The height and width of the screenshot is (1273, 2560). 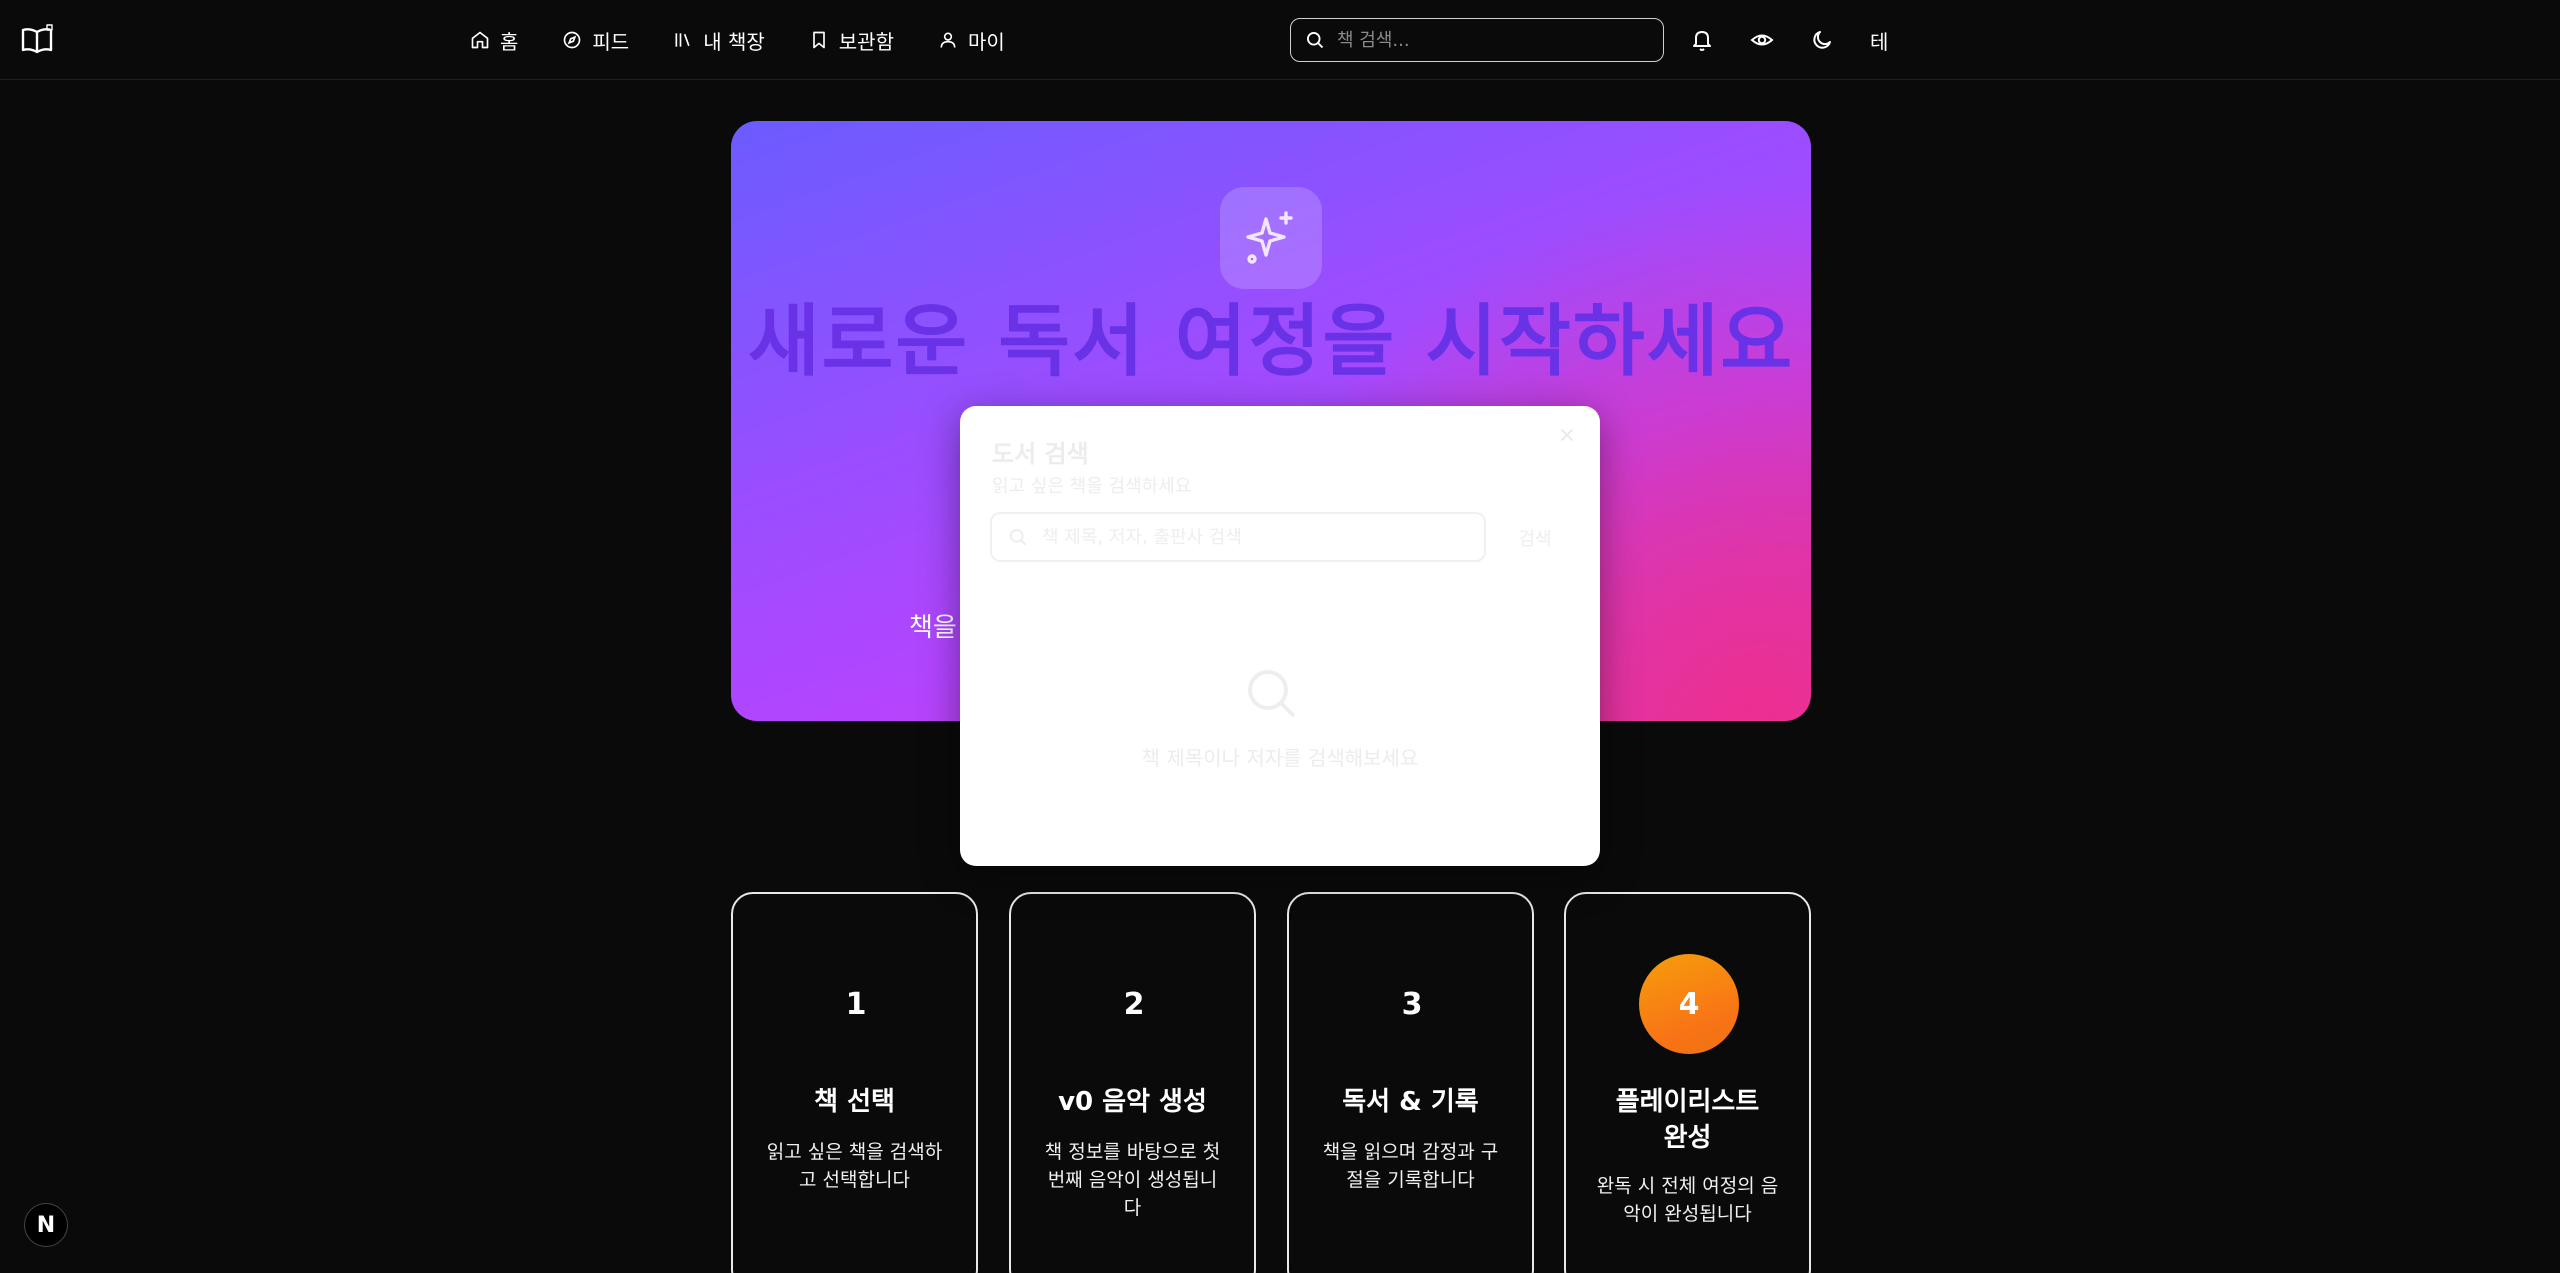 What do you see at coordinates (1252, 537) in the screenshot?
I see `dialog-search-input` at bounding box center [1252, 537].